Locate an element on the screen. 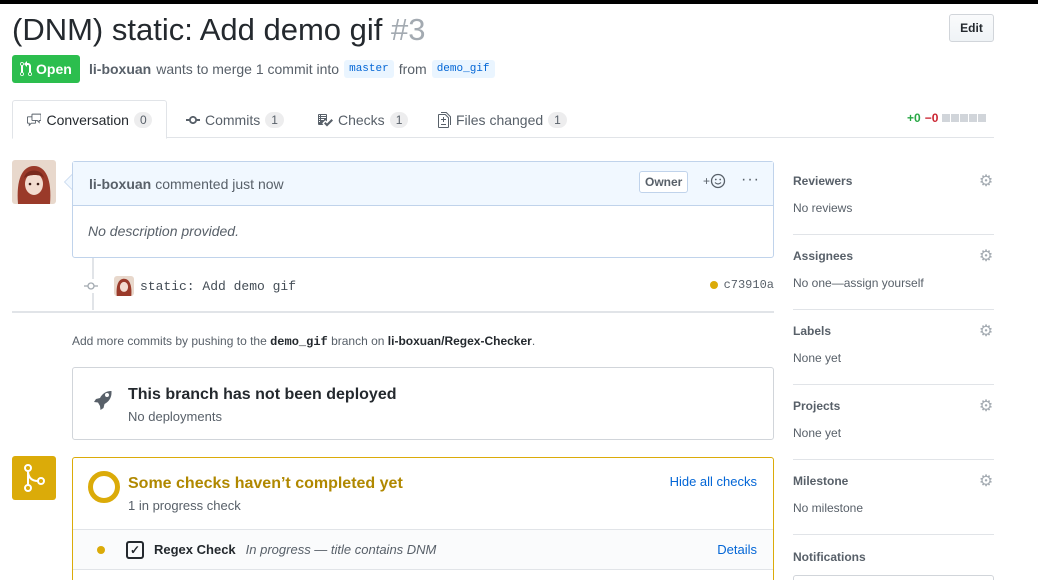  author-link: li-boxuan is located at coordinates (120, 69).